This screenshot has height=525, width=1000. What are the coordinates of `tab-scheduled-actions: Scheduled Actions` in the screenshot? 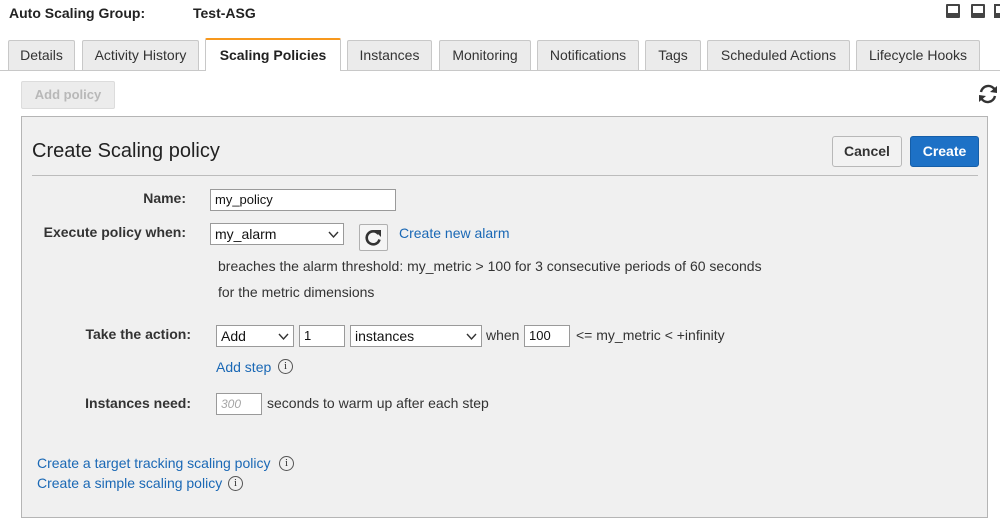 It's located at (778, 55).